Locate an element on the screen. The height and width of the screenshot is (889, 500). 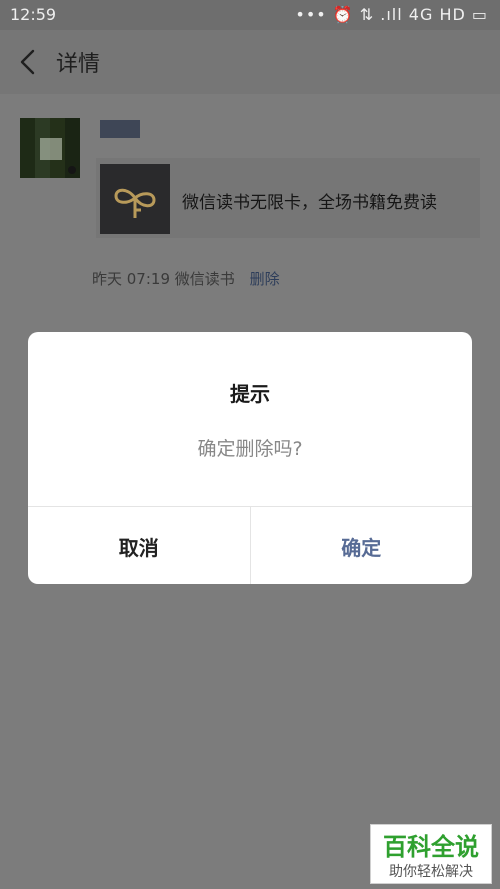
watermark-logo: 百科全说 助你轻松解决 is located at coordinates (431, 854).